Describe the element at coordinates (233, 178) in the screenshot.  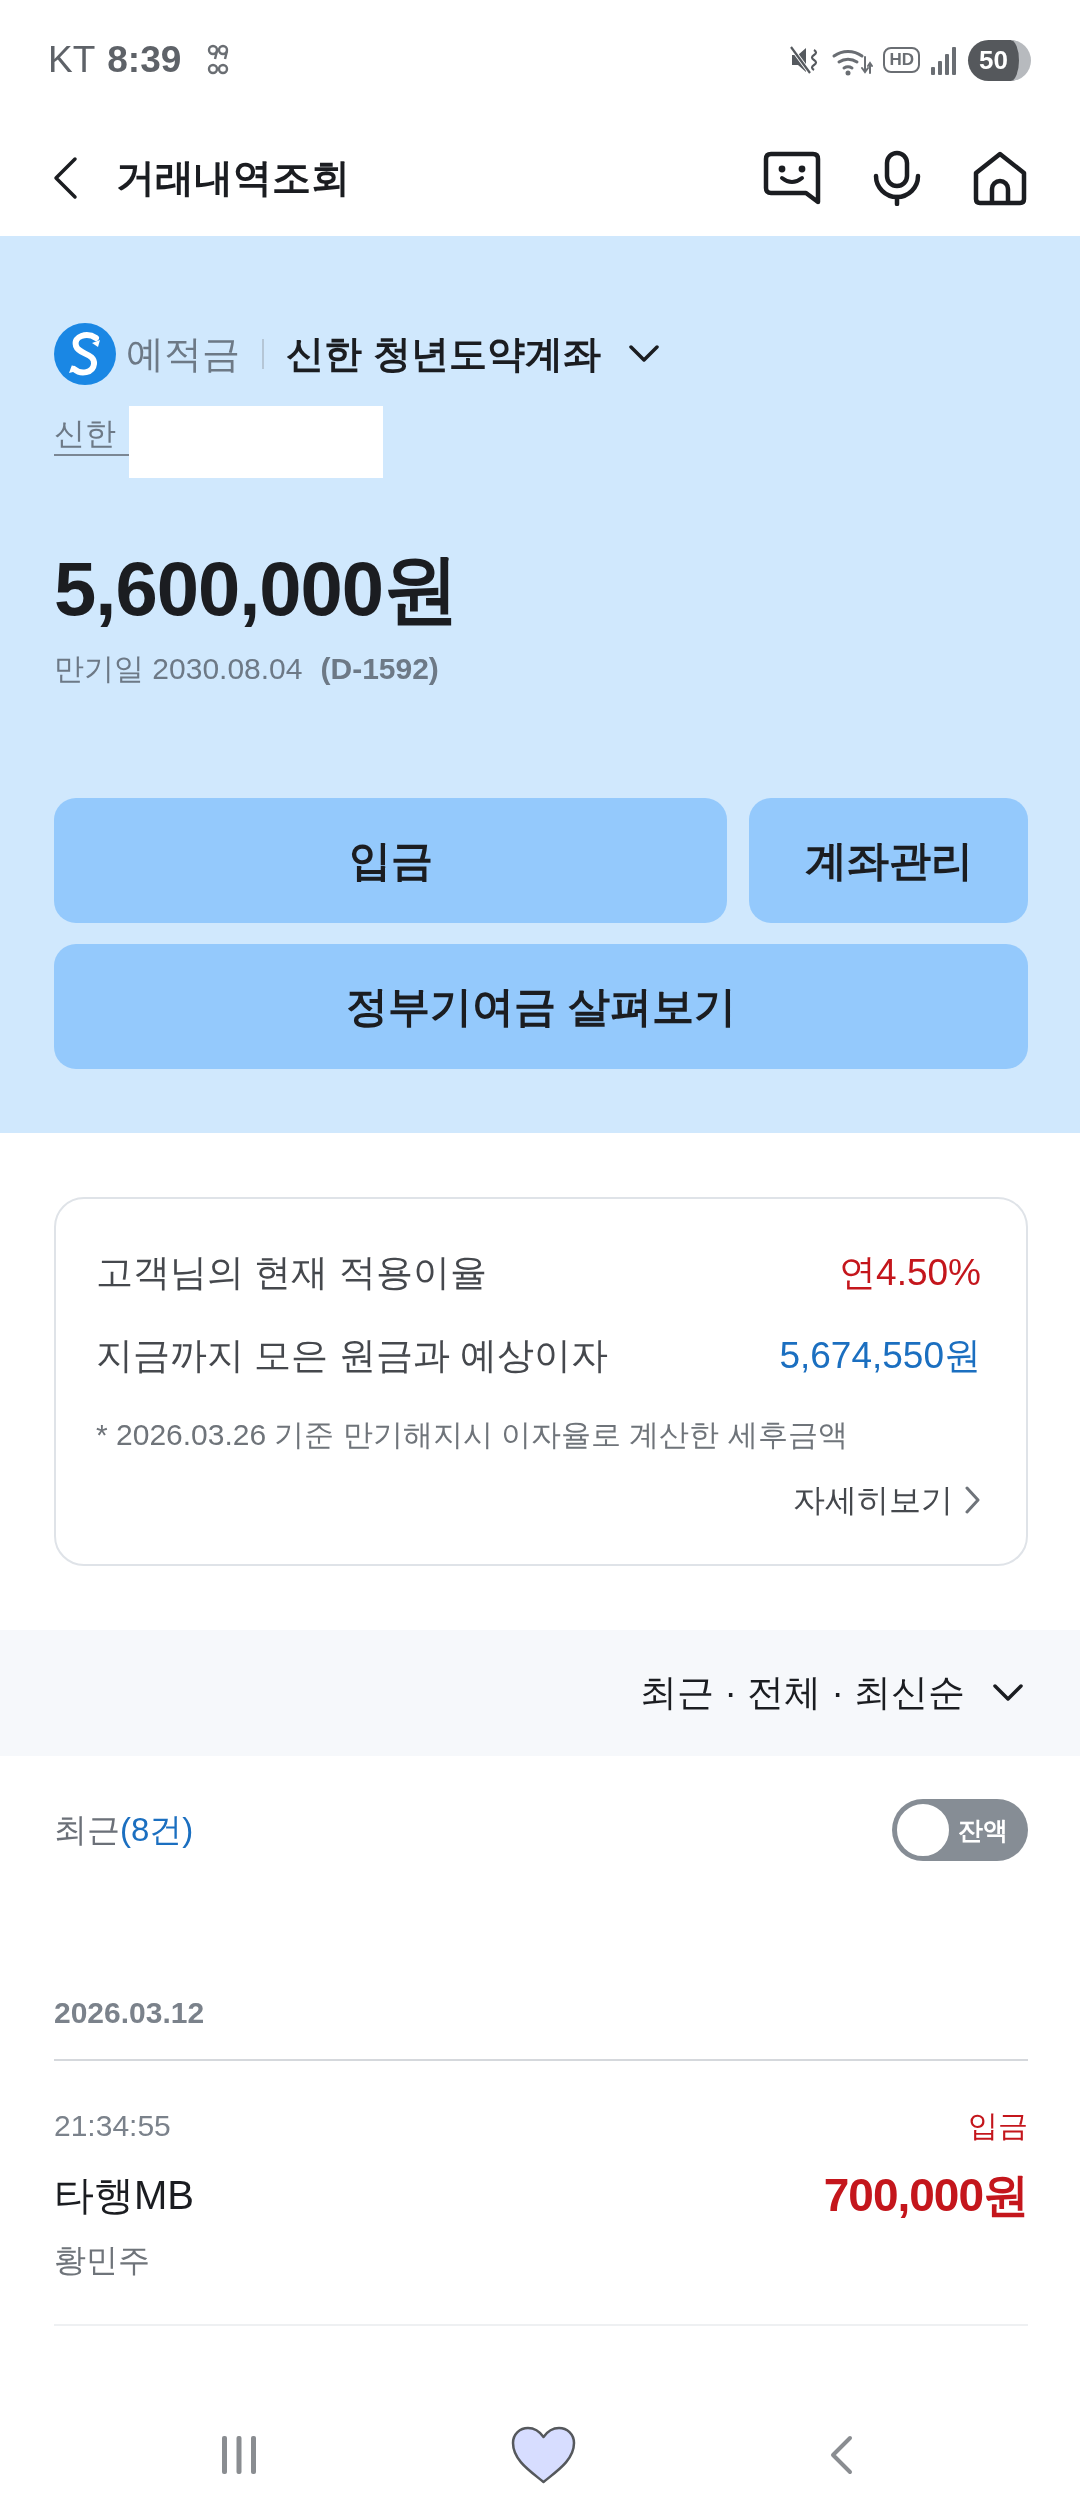
I see `page-title: 거래내역조회` at that location.